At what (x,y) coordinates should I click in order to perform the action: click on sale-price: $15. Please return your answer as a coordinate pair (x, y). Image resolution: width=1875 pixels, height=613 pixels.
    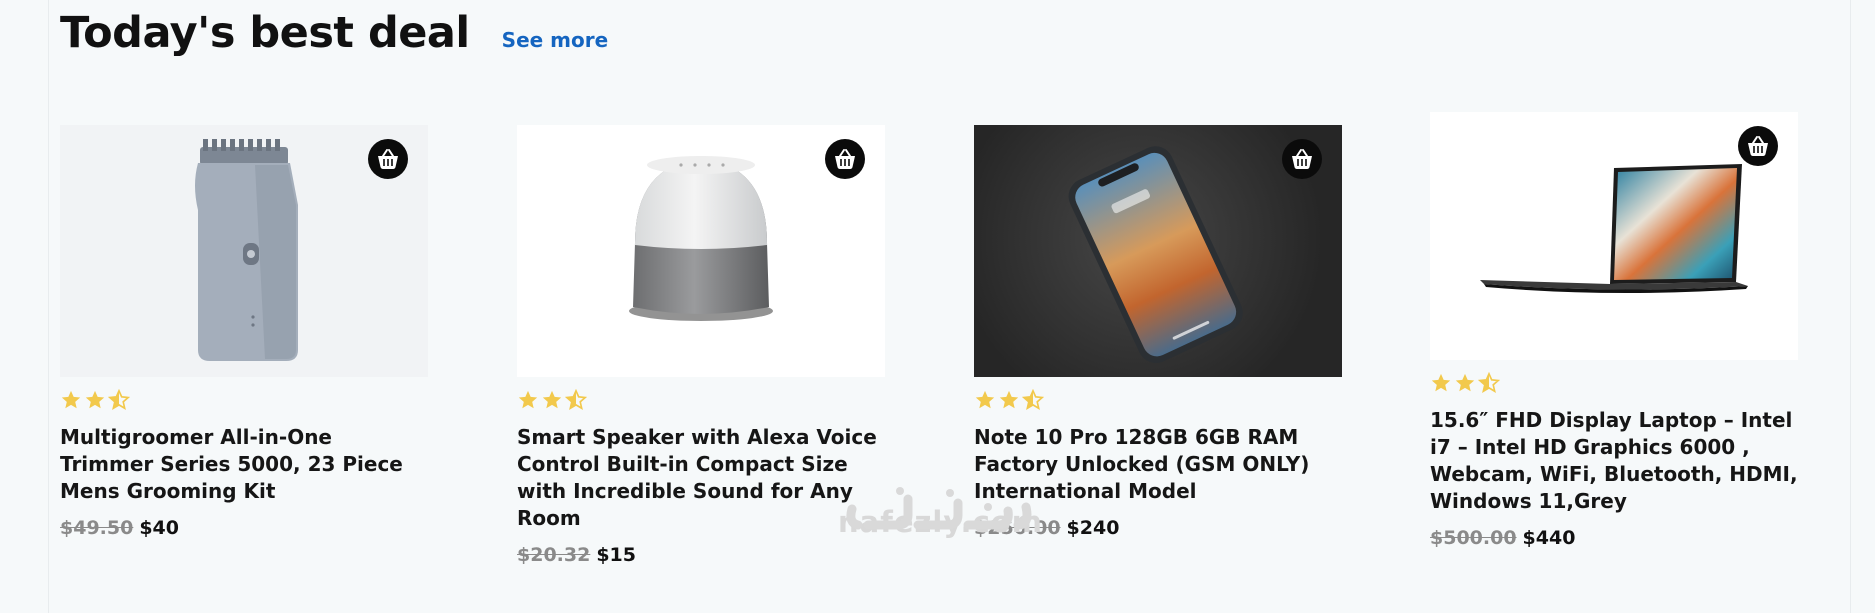
    Looking at the image, I should click on (616, 555).